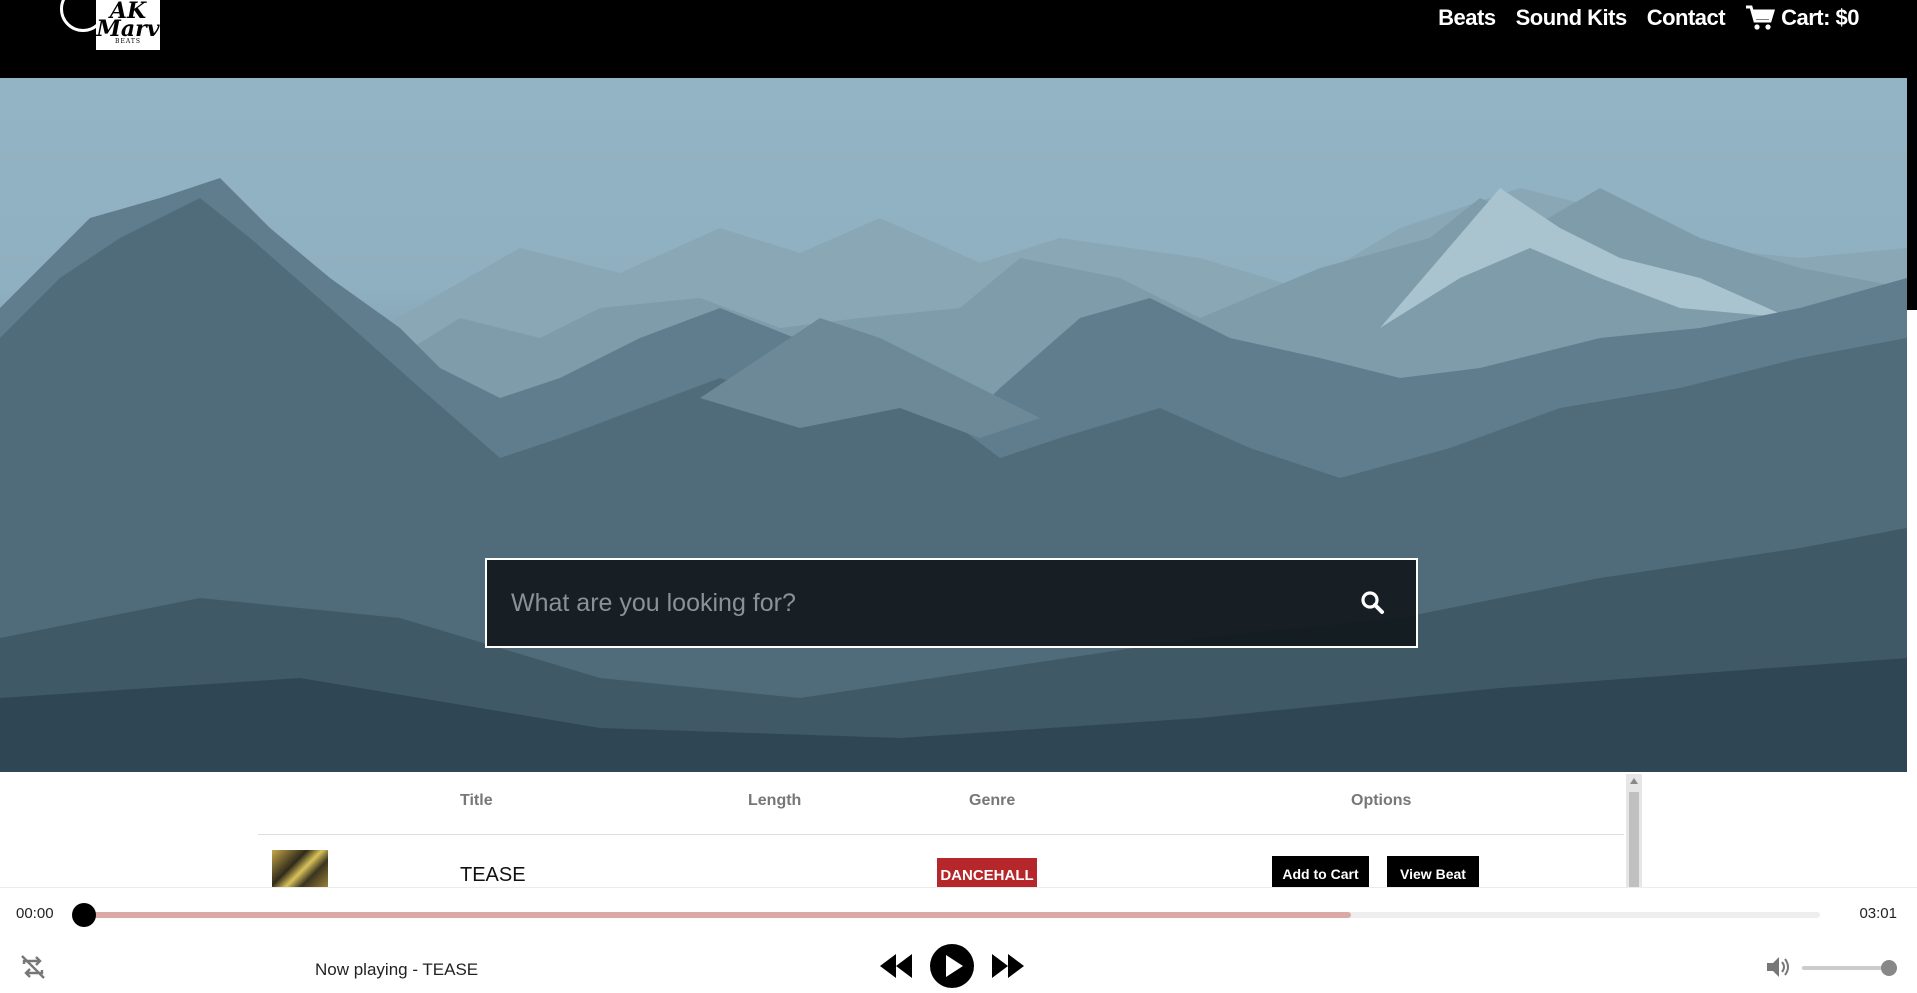 The height and width of the screenshot is (993, 1917). Describe the element at coordinates (35, 913) in the screenshot. I see `current-time: 00:00` at that location.